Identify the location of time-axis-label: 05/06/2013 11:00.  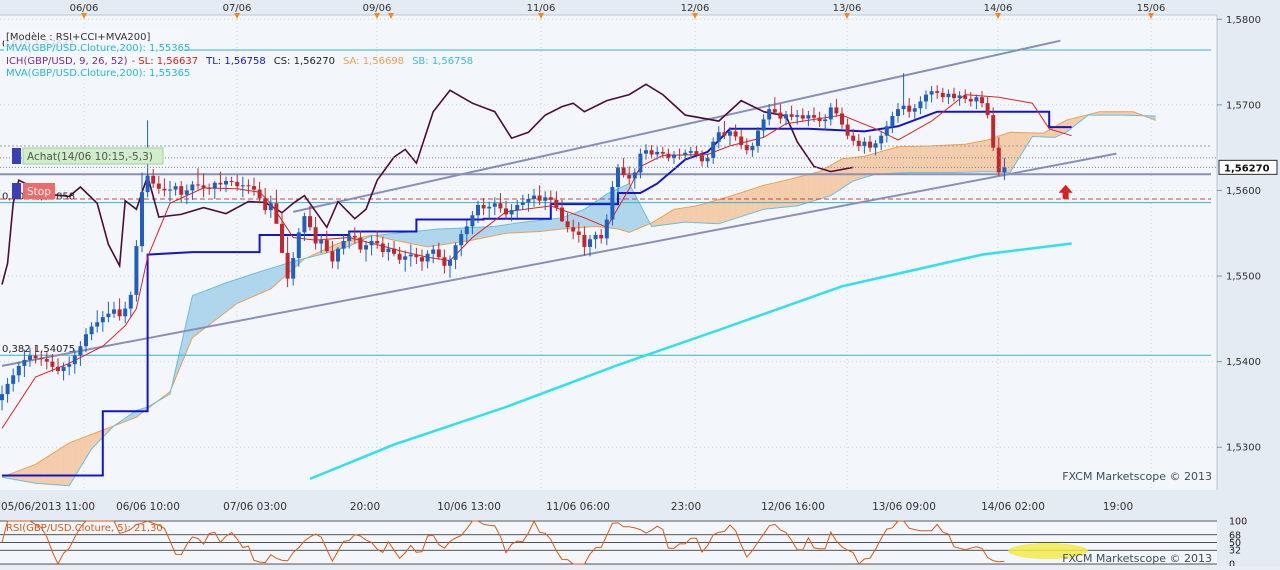
(48, 507).